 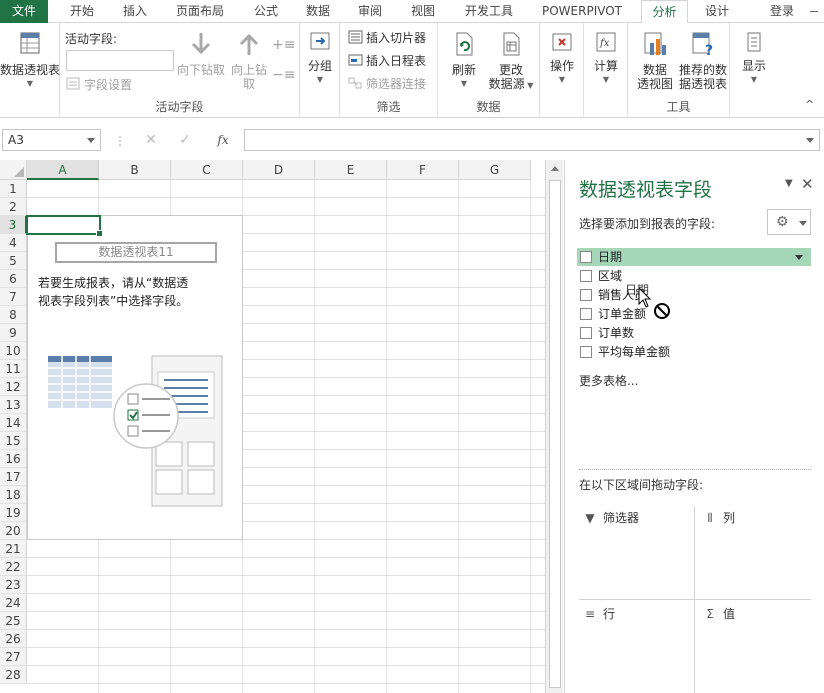 I want to click on tab-analyze: 分析, so click(x=664, y=12).